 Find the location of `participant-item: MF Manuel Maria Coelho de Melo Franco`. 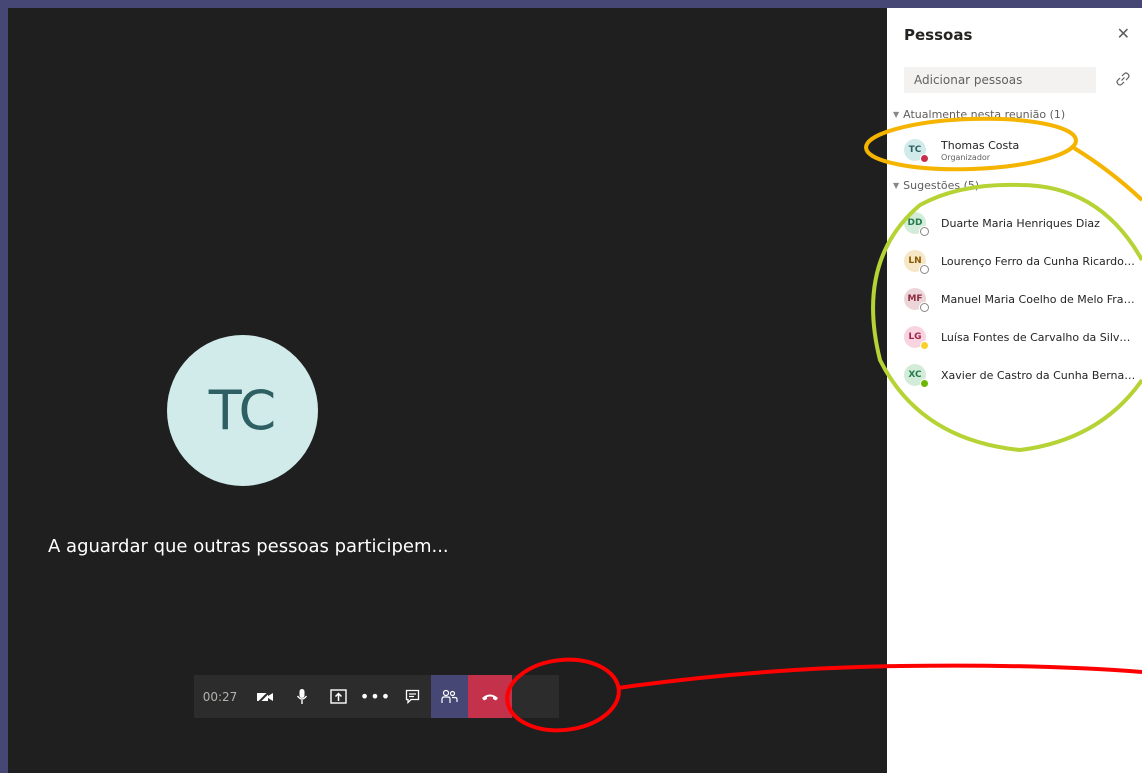

participant-item: MF Manuel Maria Coelho de Melo Franco is located at coordinates (1023, 299).